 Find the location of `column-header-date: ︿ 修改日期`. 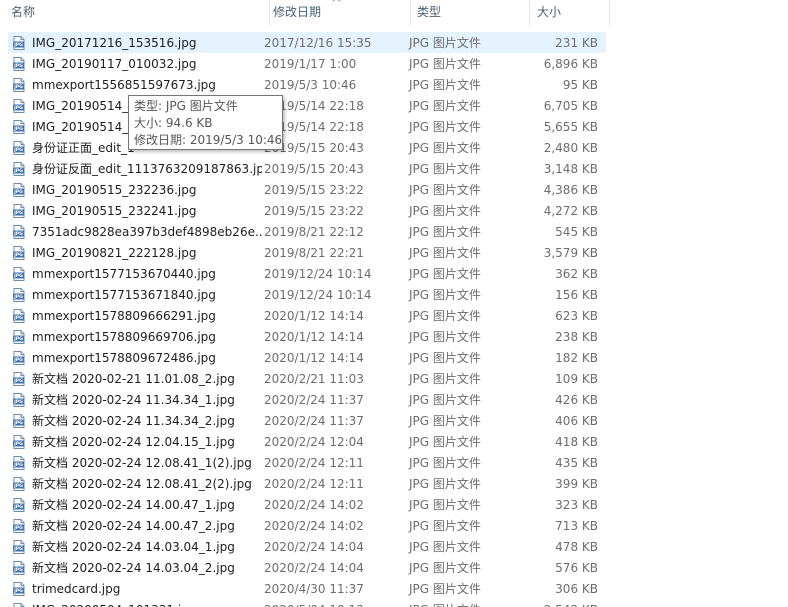

column-header-date: ︿ 修改日期 is located at coordinates (340, 13).